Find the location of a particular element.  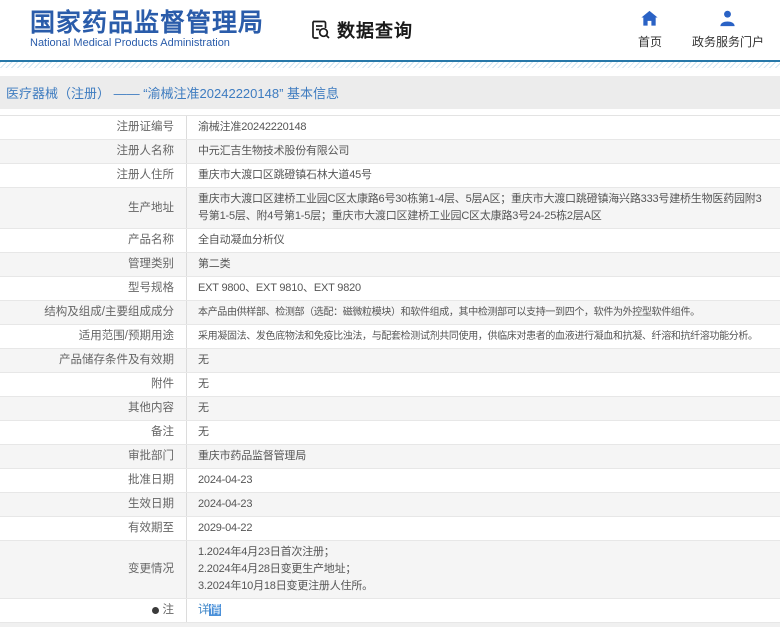

row-label: 有效期至 is located at coordinates (93, 528).